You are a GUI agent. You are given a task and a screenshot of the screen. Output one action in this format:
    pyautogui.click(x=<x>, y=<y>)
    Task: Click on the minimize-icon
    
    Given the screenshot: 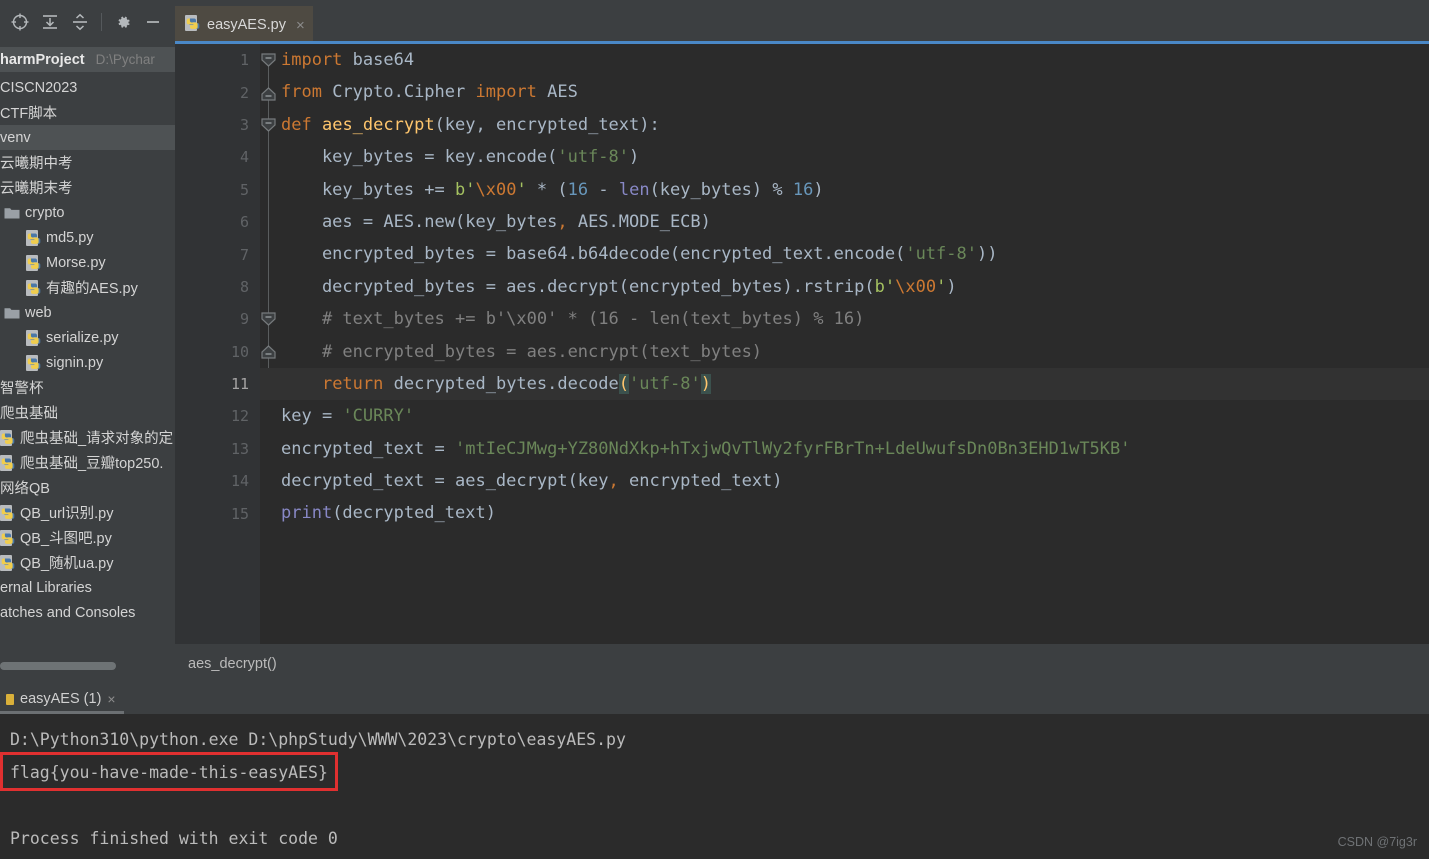 What is the action you would take?
    pyautogui.click(x=153, y=22)
    